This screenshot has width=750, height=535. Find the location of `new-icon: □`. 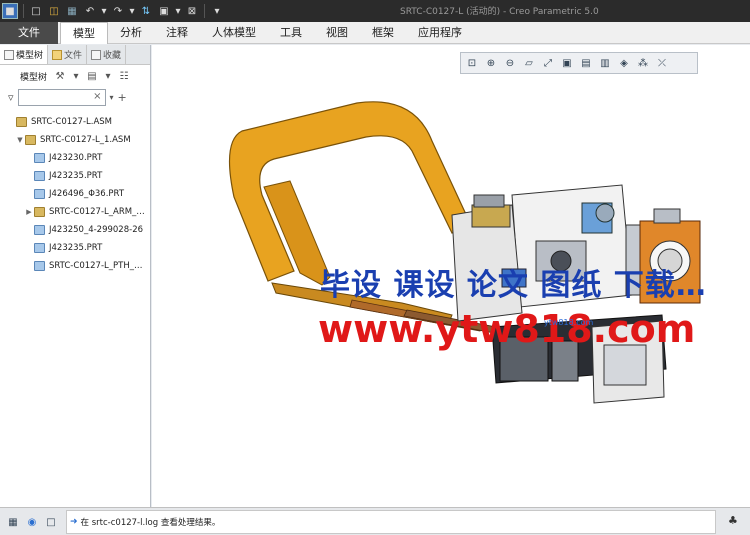

new-icon: □ is located at coordinates (36, 11).